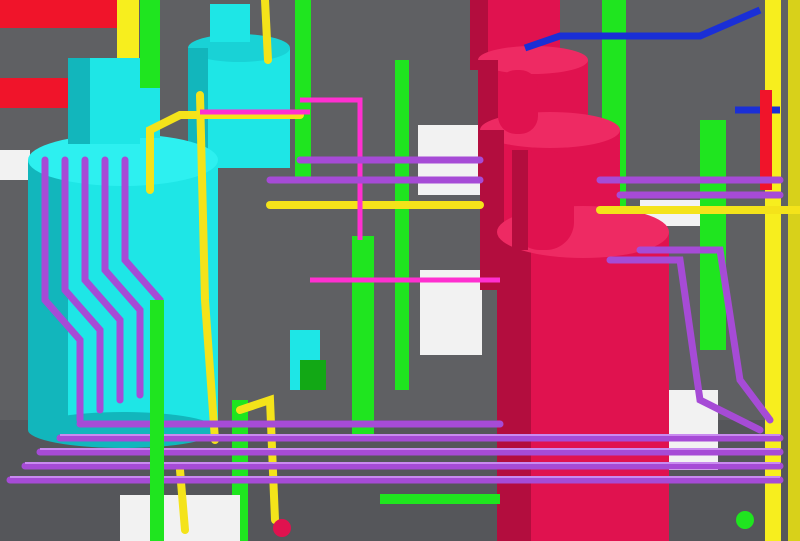 The image size is (800, 541). I want to click on green-beam-front, so click(440, 499).